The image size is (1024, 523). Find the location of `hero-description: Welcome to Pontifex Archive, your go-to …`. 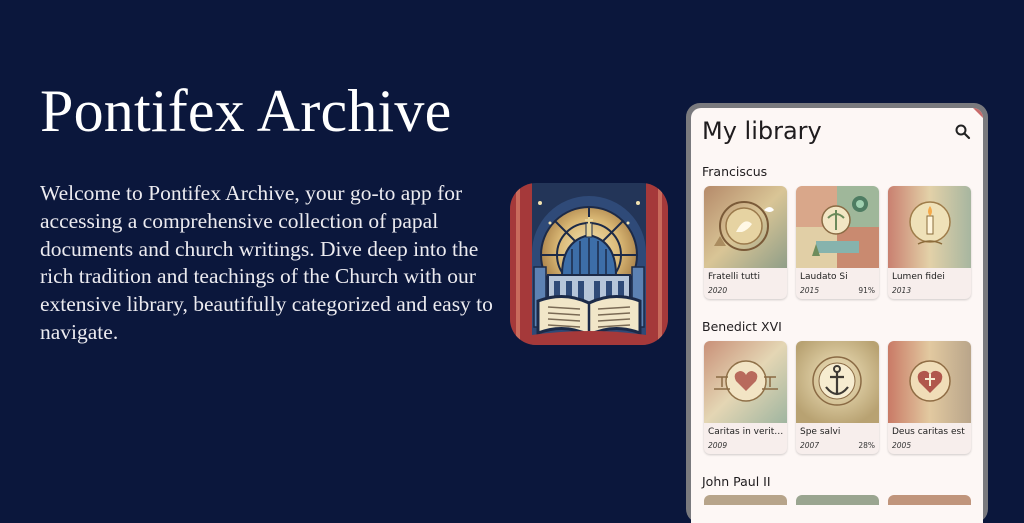

hero-description: Welcome to Pontifex Archive, your go-to … is located at coordinates (266, 262).